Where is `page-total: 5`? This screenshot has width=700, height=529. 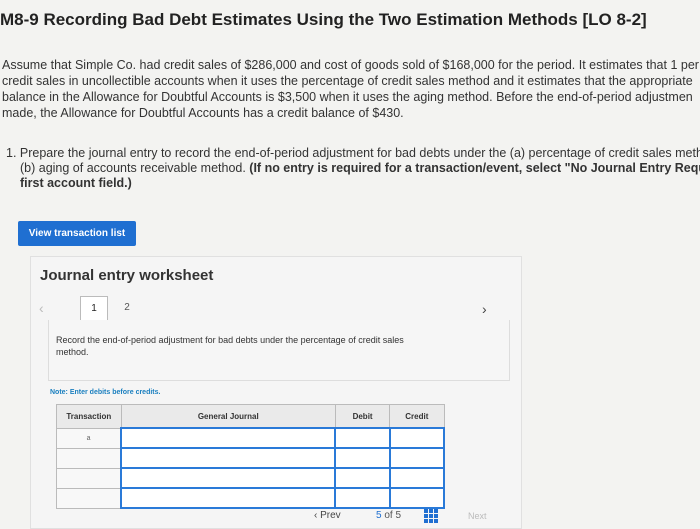 page-total: 5 is located at coordinates (398, 515).